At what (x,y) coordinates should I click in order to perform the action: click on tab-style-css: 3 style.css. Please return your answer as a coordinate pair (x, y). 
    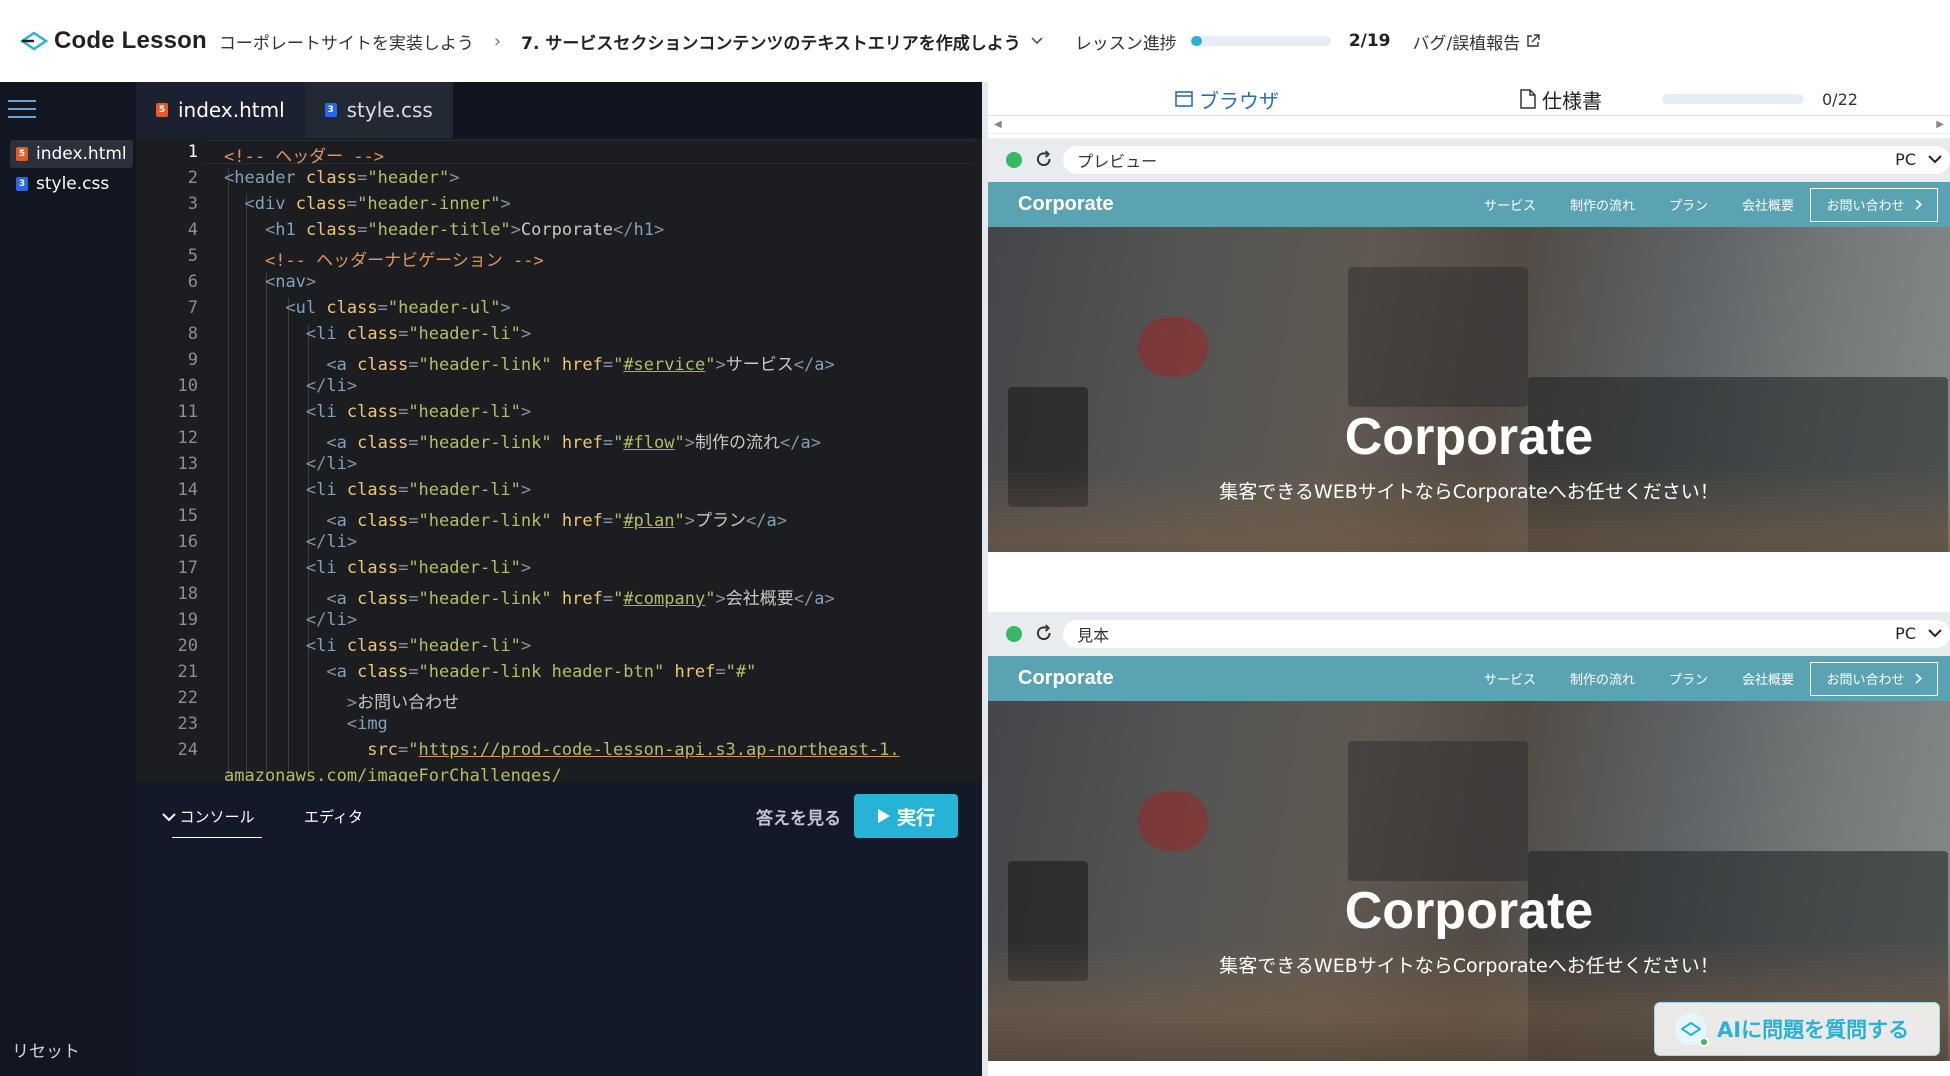
    Looking at the image, I should click on (378, 110).